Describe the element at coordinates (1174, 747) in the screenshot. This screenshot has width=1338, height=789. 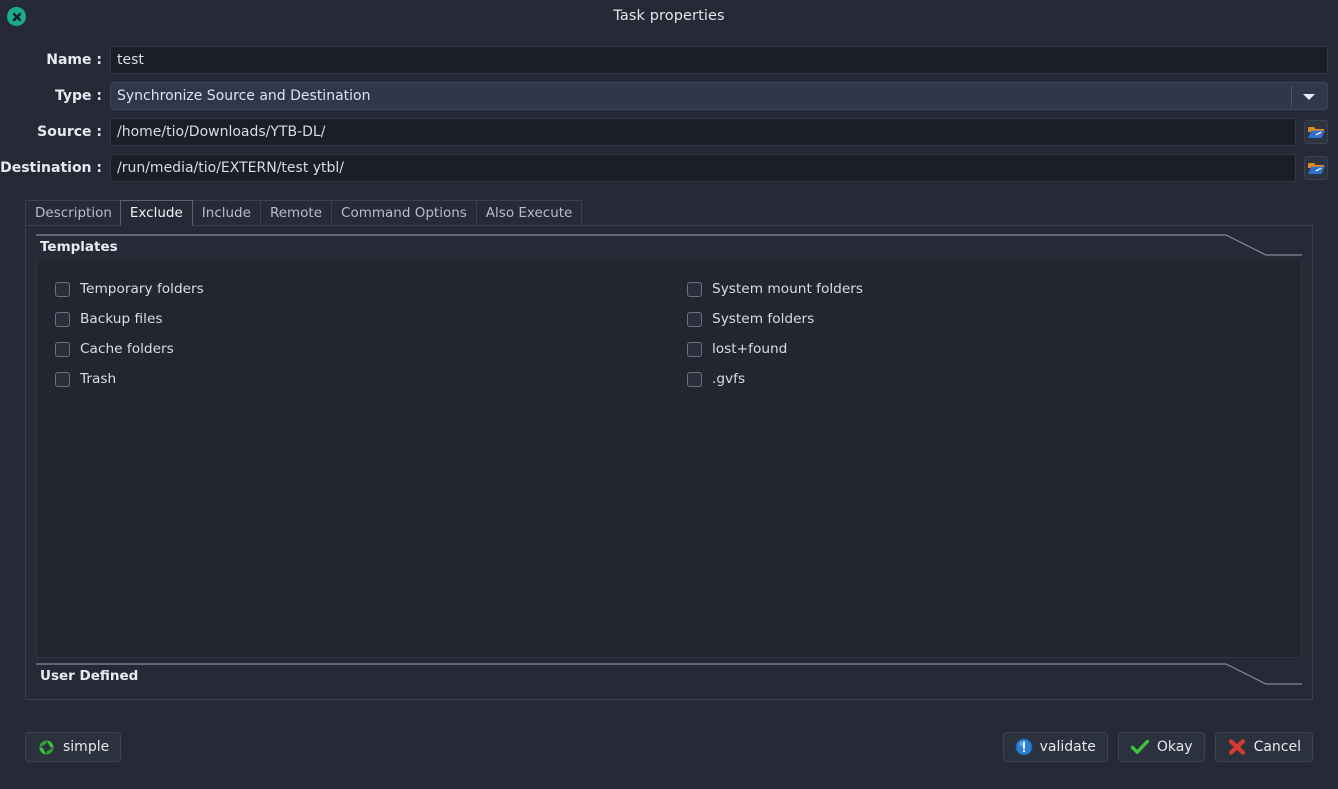
I see `okay-label: Okay` at that location.